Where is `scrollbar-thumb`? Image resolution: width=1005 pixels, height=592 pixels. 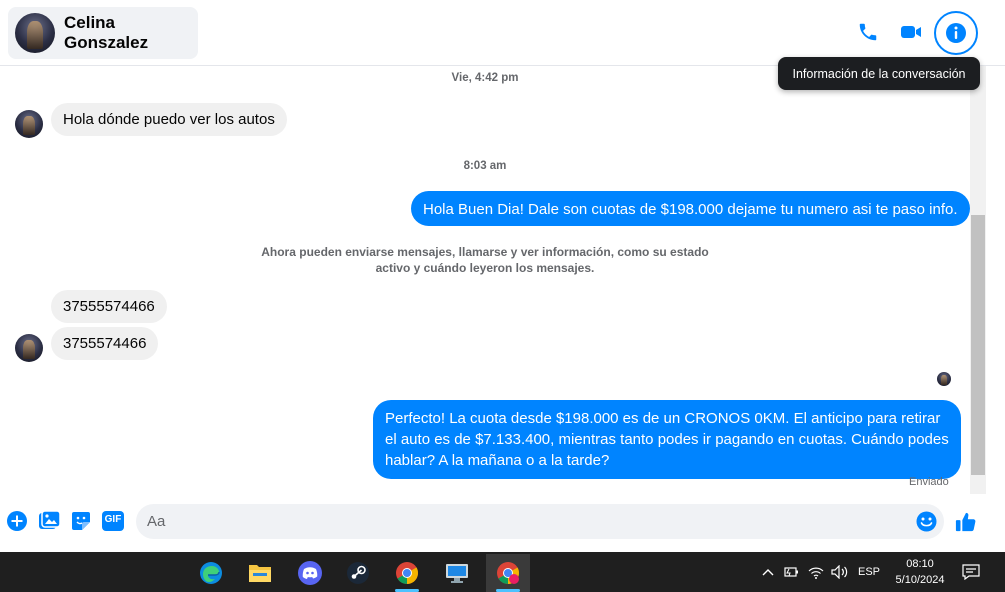
scrollbar-thumb is located at coordinates (978, 345).